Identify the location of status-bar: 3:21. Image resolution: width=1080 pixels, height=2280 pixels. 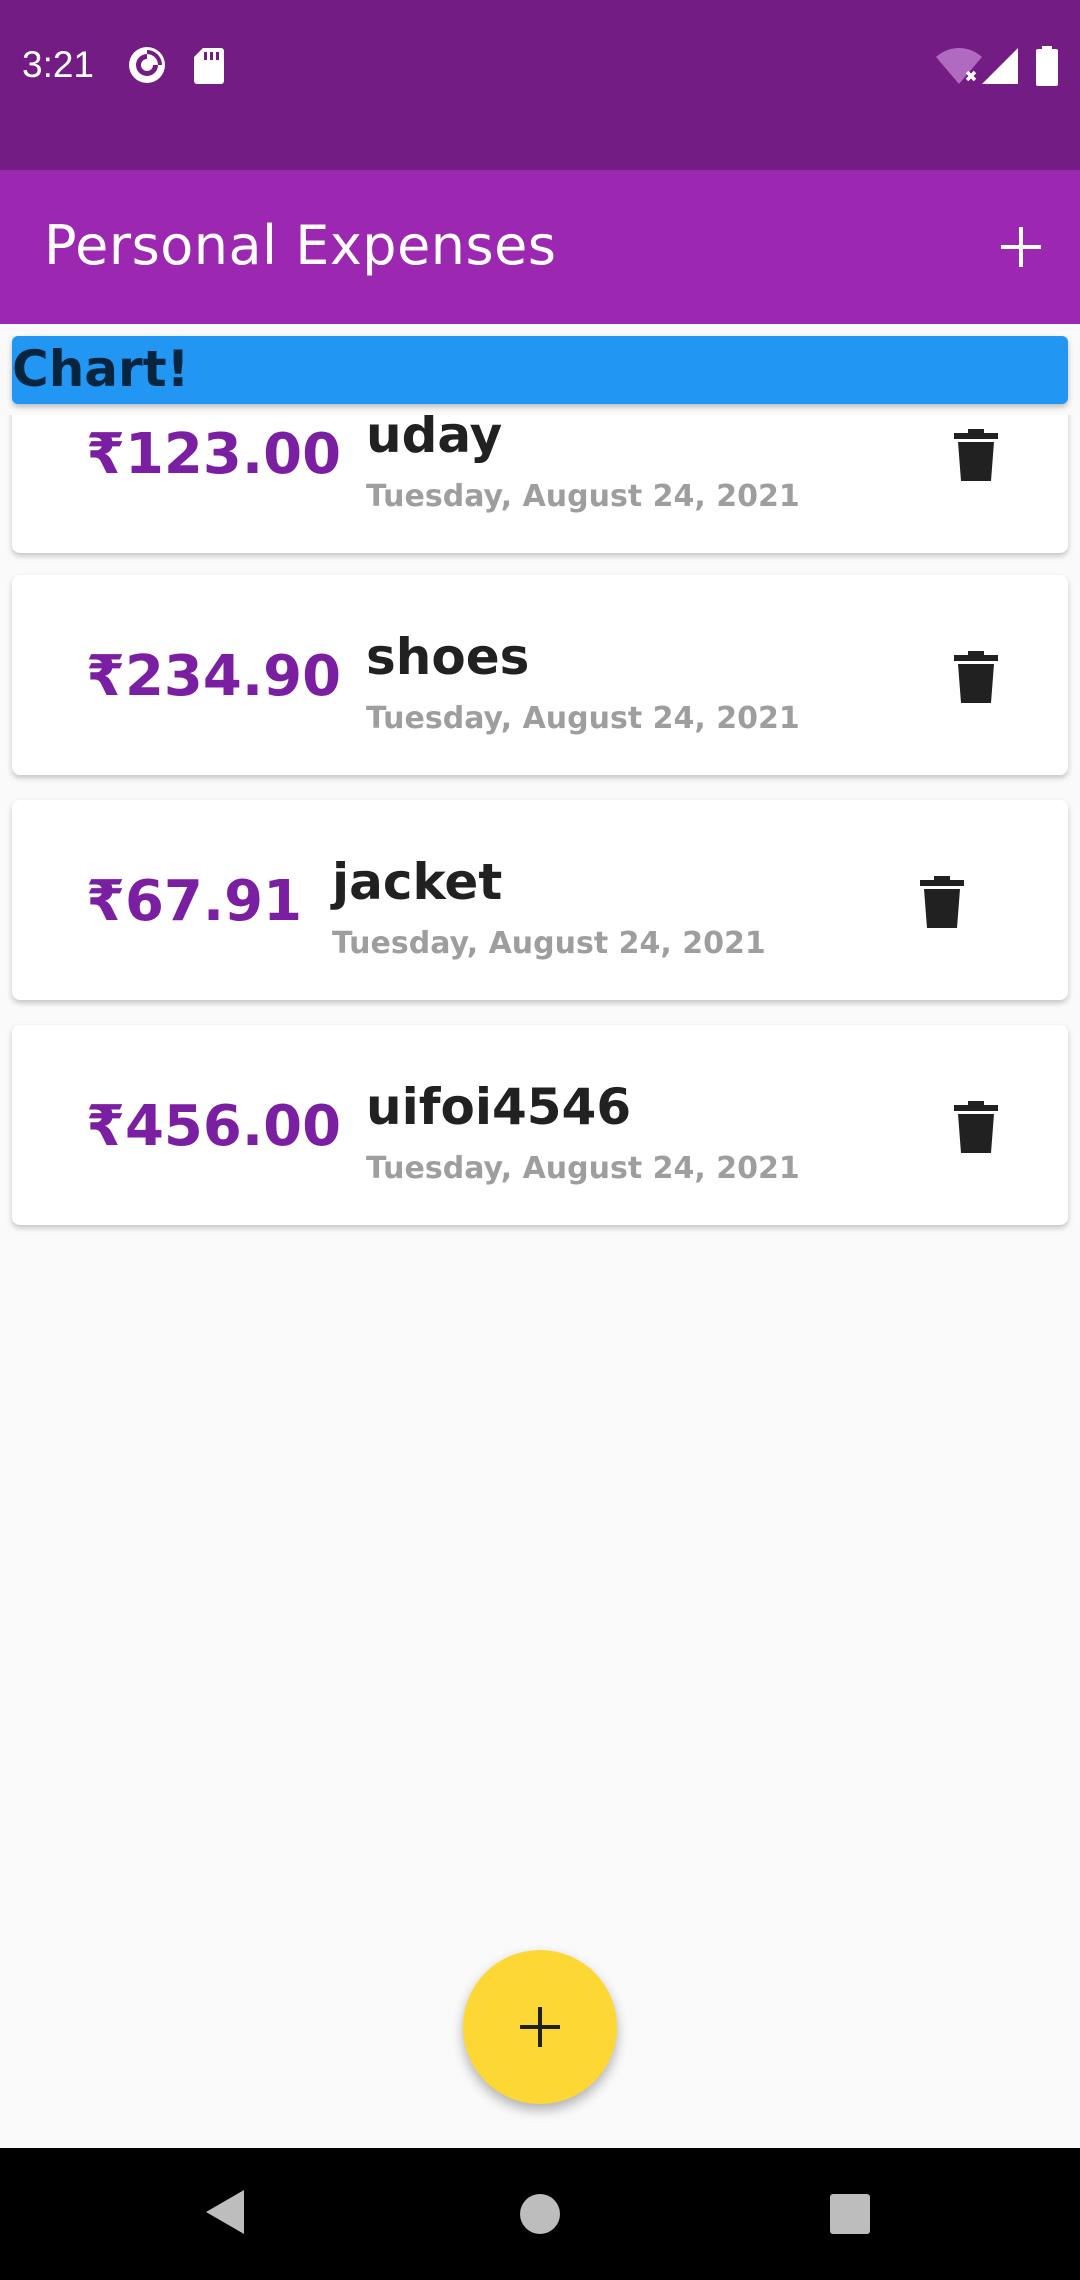
(540, 85).